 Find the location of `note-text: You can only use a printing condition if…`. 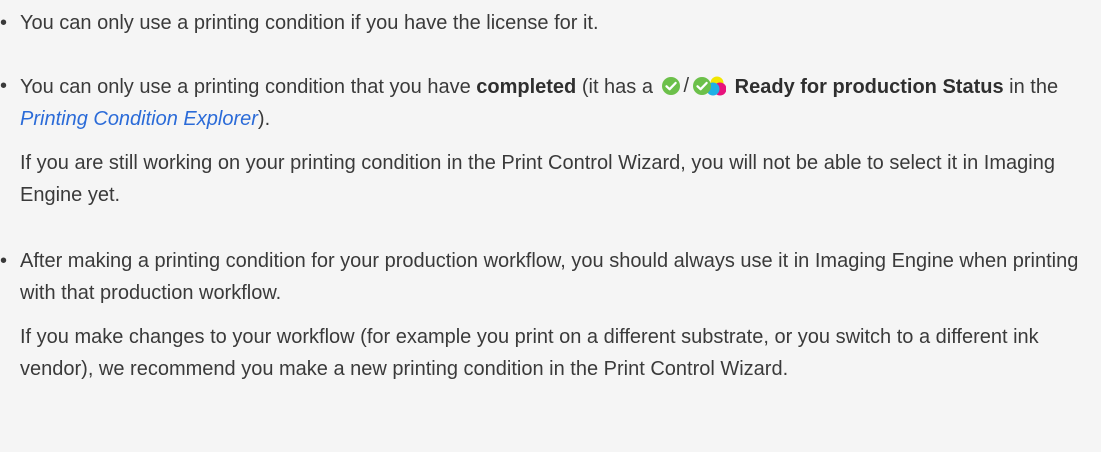

note-text: You can only use a printing condition if… is located at coordinates (309, 23).